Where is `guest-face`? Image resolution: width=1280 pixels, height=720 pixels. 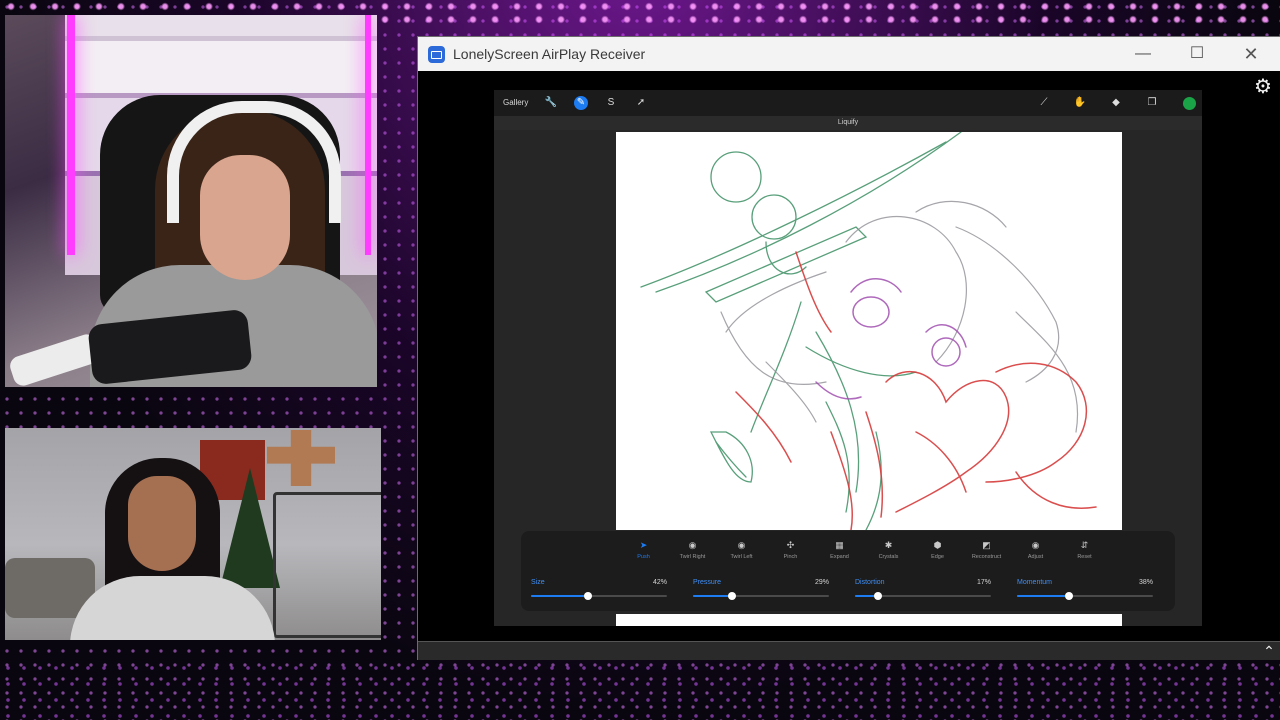
guest-face is located at coordinates (162, 523).